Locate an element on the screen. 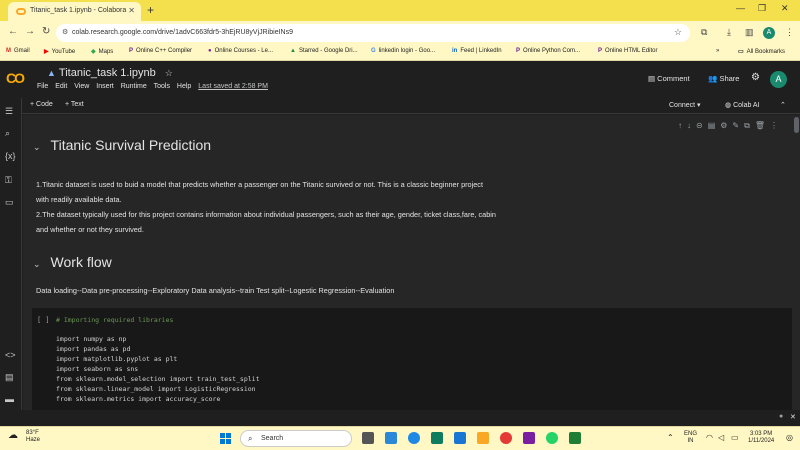  code-line: import numpy as np is located at coordinates (91, 339).